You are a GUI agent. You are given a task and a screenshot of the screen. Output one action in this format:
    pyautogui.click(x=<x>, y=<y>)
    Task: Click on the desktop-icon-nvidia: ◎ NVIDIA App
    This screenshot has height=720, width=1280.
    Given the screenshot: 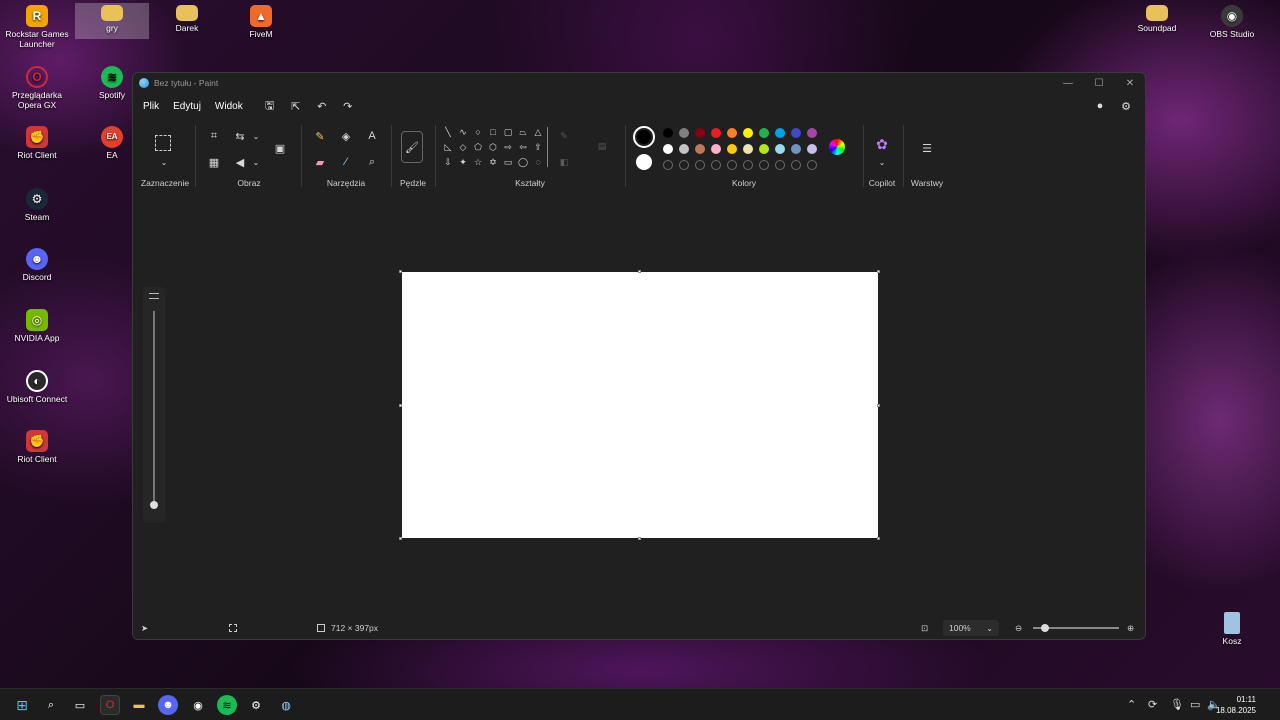 What is the action you would take?
    pyautogui.click(x=37, y=326)
    